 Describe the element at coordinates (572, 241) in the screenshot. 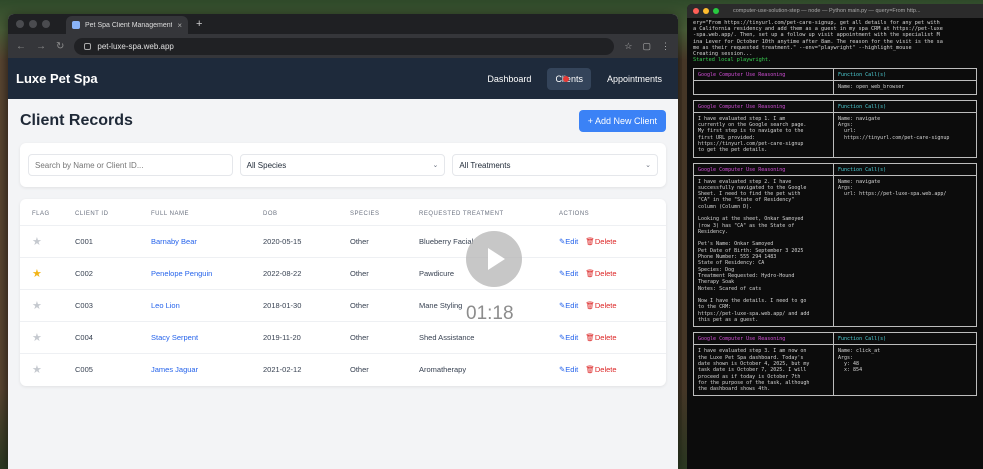

I see `edit-label: Edit` at that location.